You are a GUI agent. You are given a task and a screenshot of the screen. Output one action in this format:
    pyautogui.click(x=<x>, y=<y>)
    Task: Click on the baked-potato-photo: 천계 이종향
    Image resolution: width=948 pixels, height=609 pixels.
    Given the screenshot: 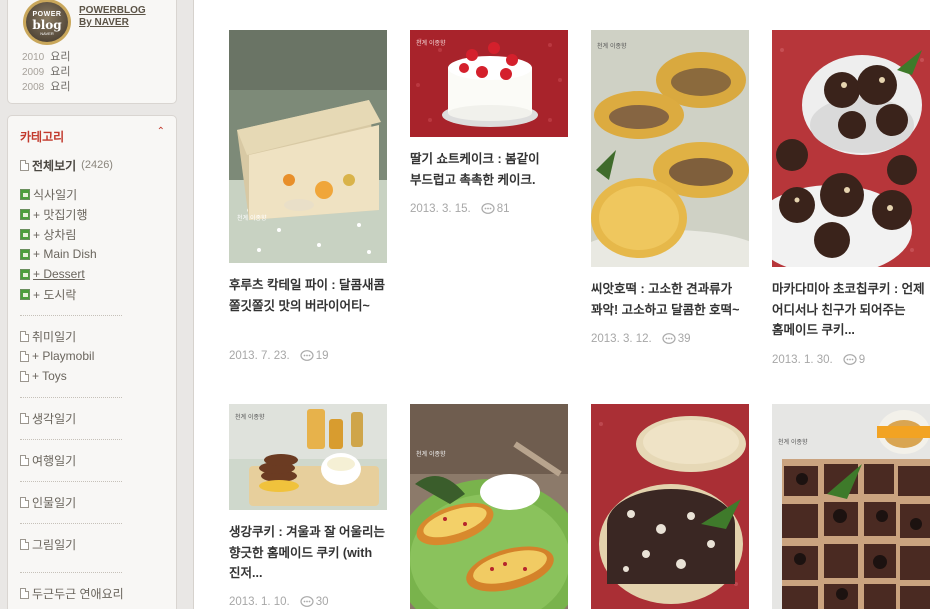 What is the action you would take?
    pyautogui.click(x=489, y=506)
    